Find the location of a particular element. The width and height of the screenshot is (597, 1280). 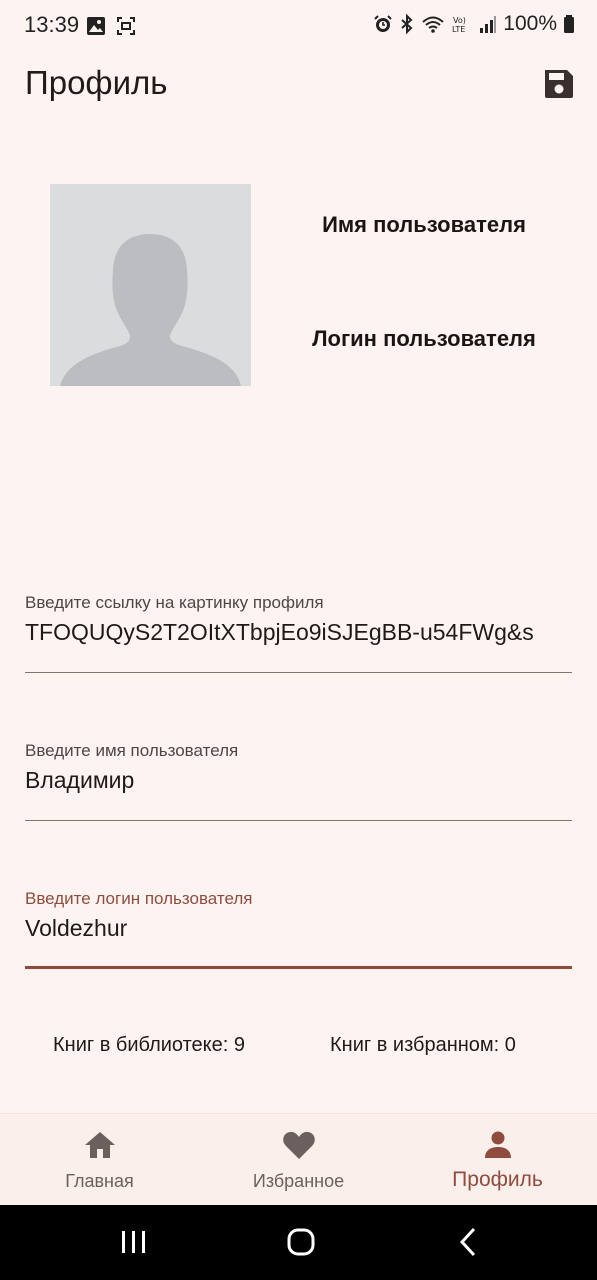

volte-icon: Vo) LTE is located at coordinates (459, 25).